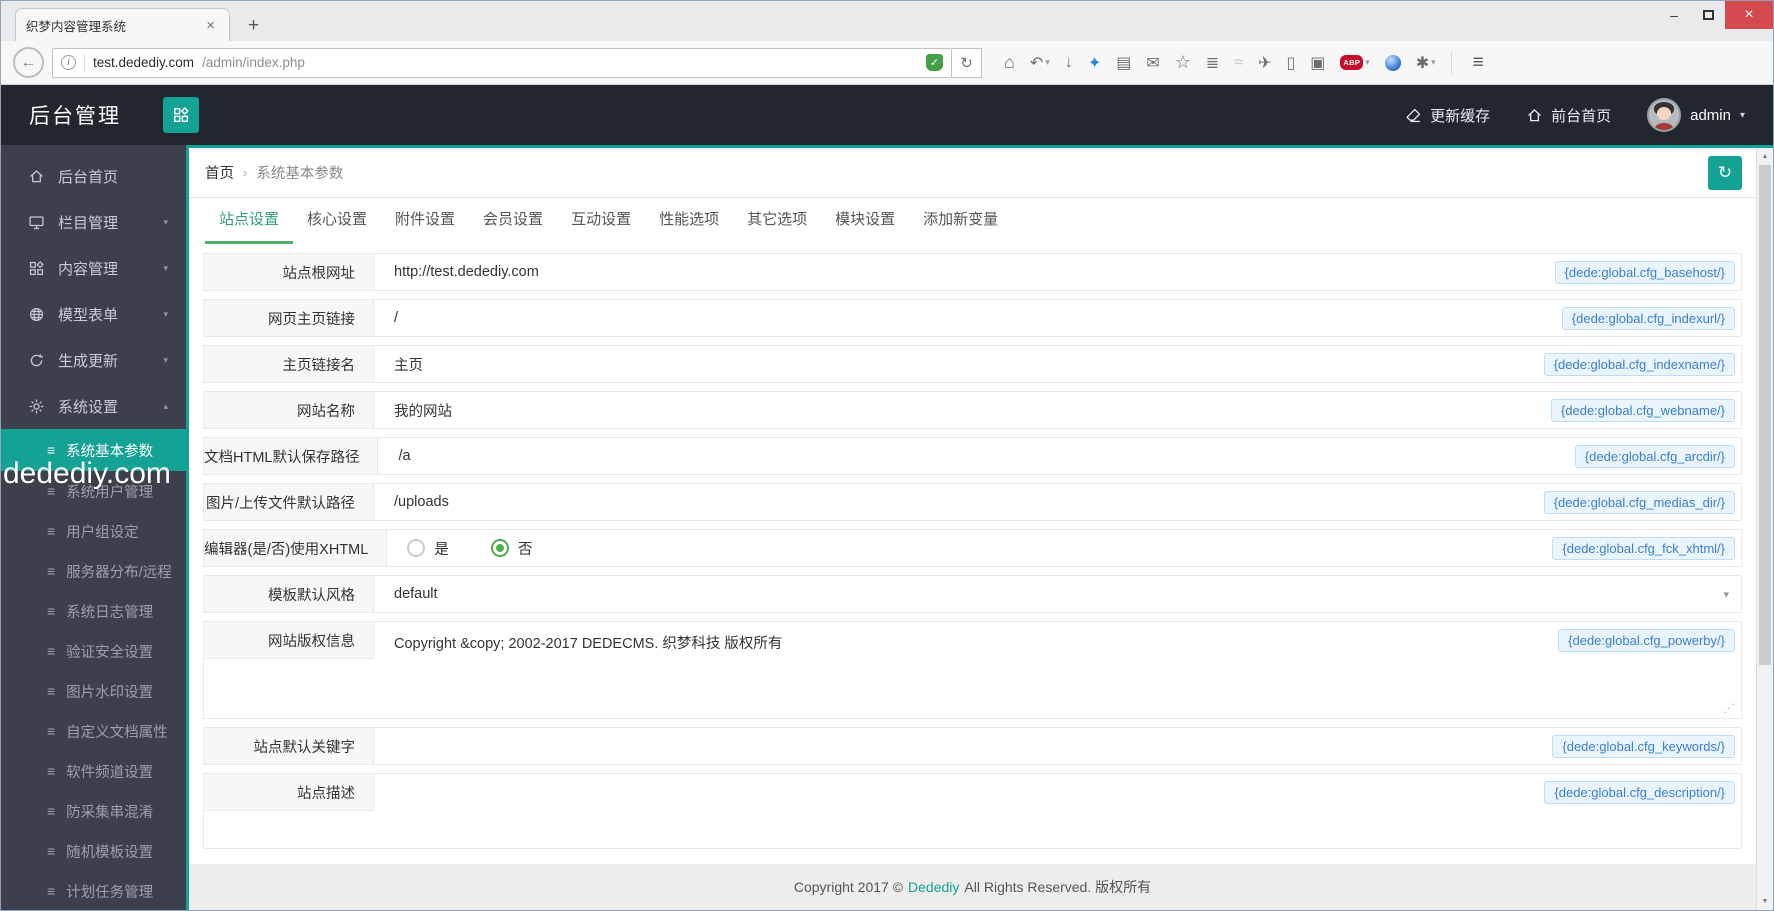 This screenshot has height=911, width=1774. Describe the element at coordinates (865, 220) in the screenshot. I see `tab-module-settings: 模块设置` at that location.